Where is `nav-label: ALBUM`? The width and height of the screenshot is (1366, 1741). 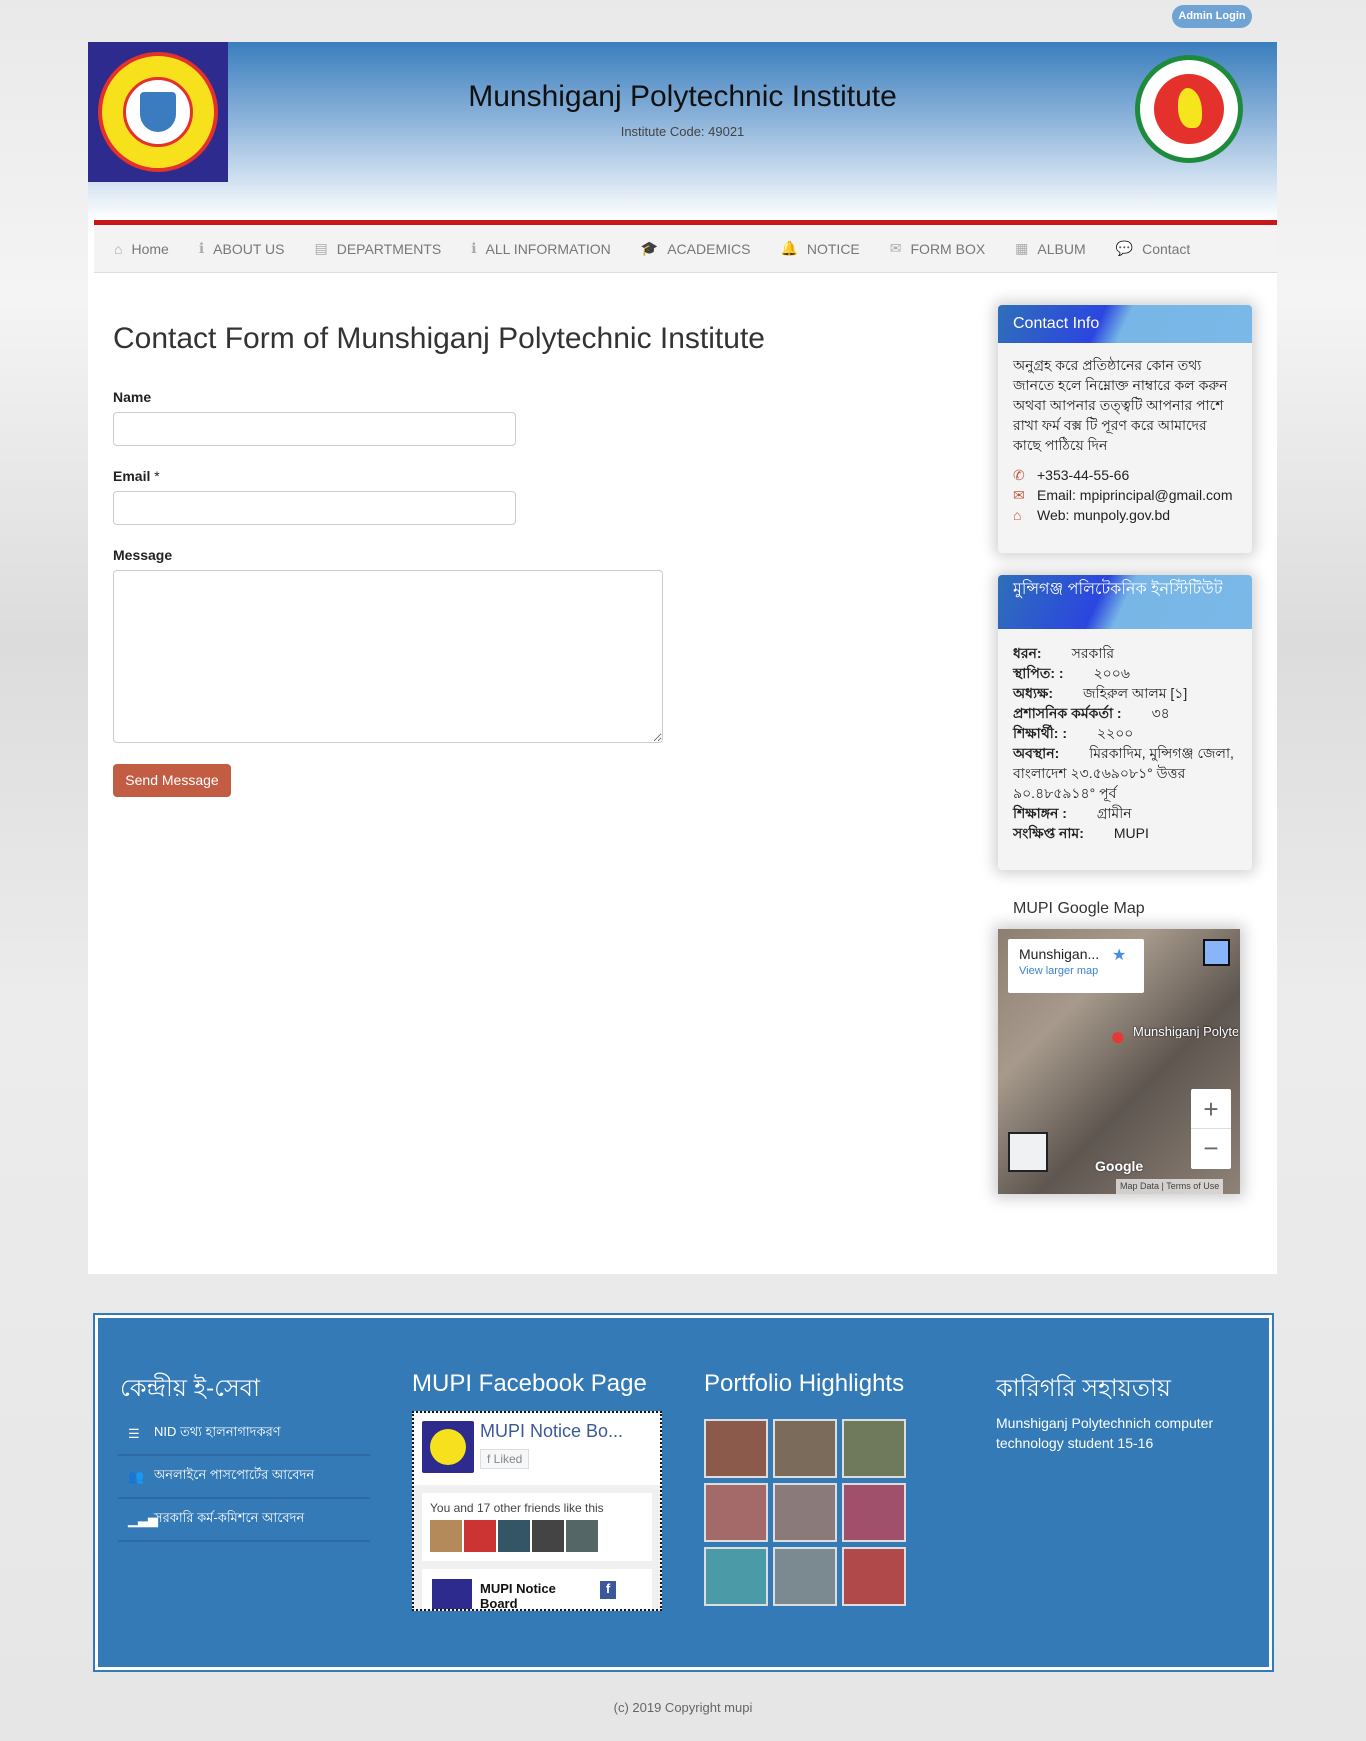 nav-label: ALBUM is located at coordinates (1061, 248).